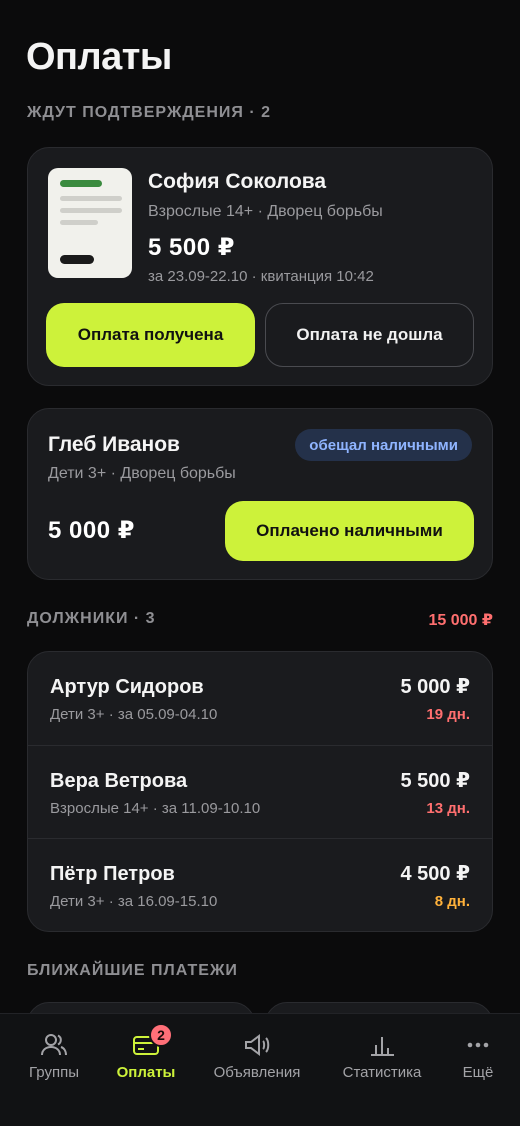  Describe the element at coordinates (382, 1072) in the screenshot. I see `nav-label: Статистика` at that location.